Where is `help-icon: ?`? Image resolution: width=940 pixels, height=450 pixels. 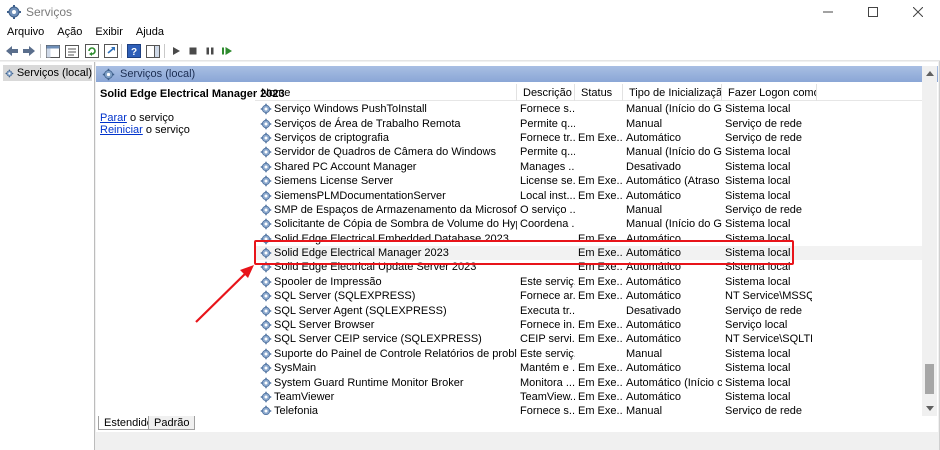 help-icon: ? is located at coordinates (134, 51).